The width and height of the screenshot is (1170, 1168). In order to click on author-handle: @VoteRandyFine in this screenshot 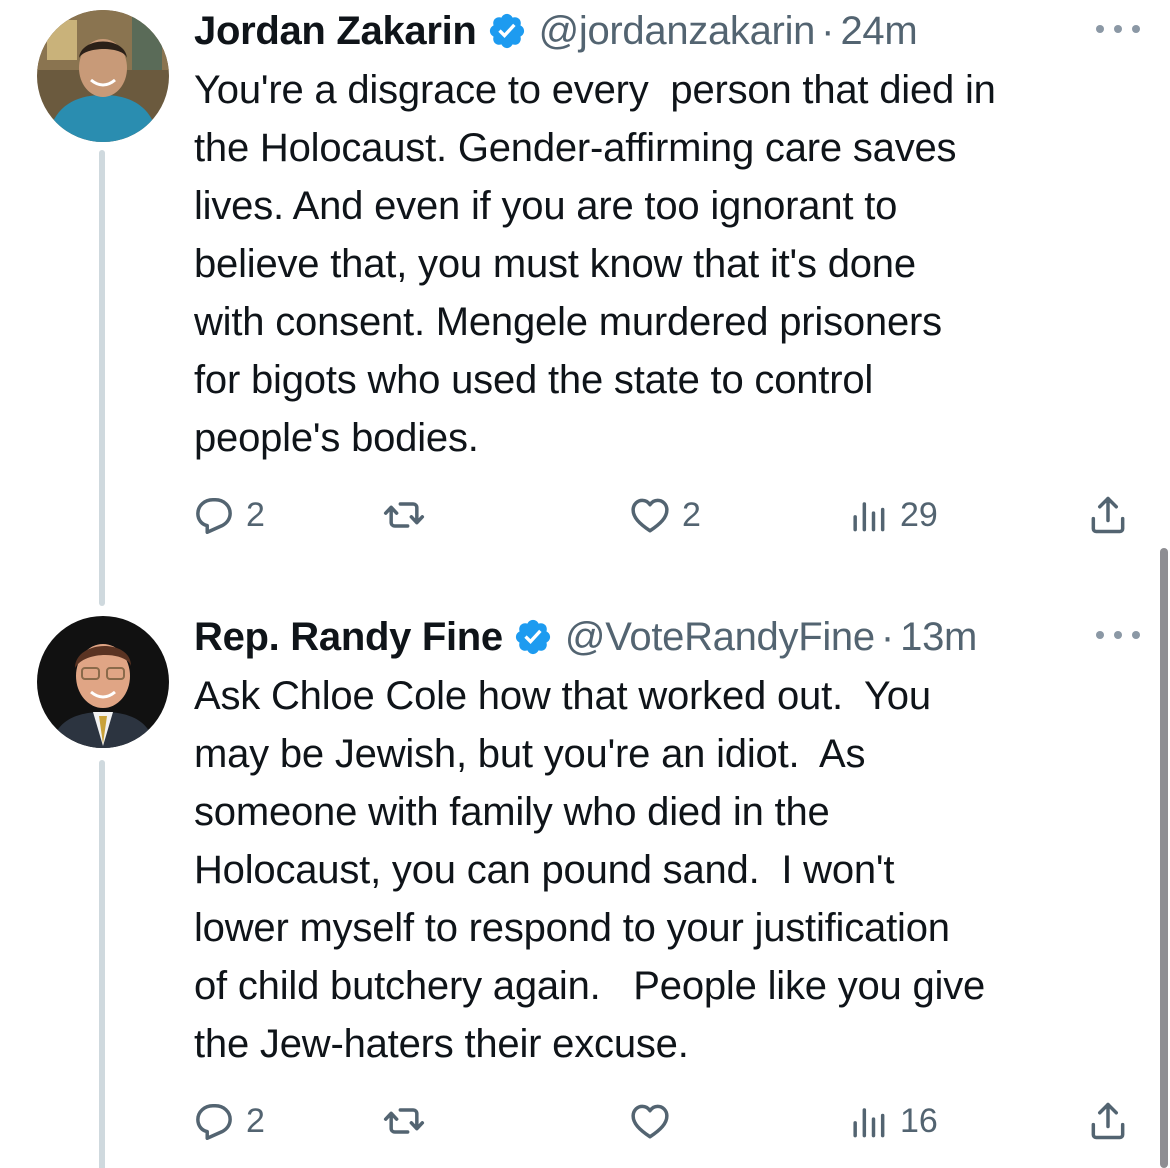, I will do `click(720, 637)`.